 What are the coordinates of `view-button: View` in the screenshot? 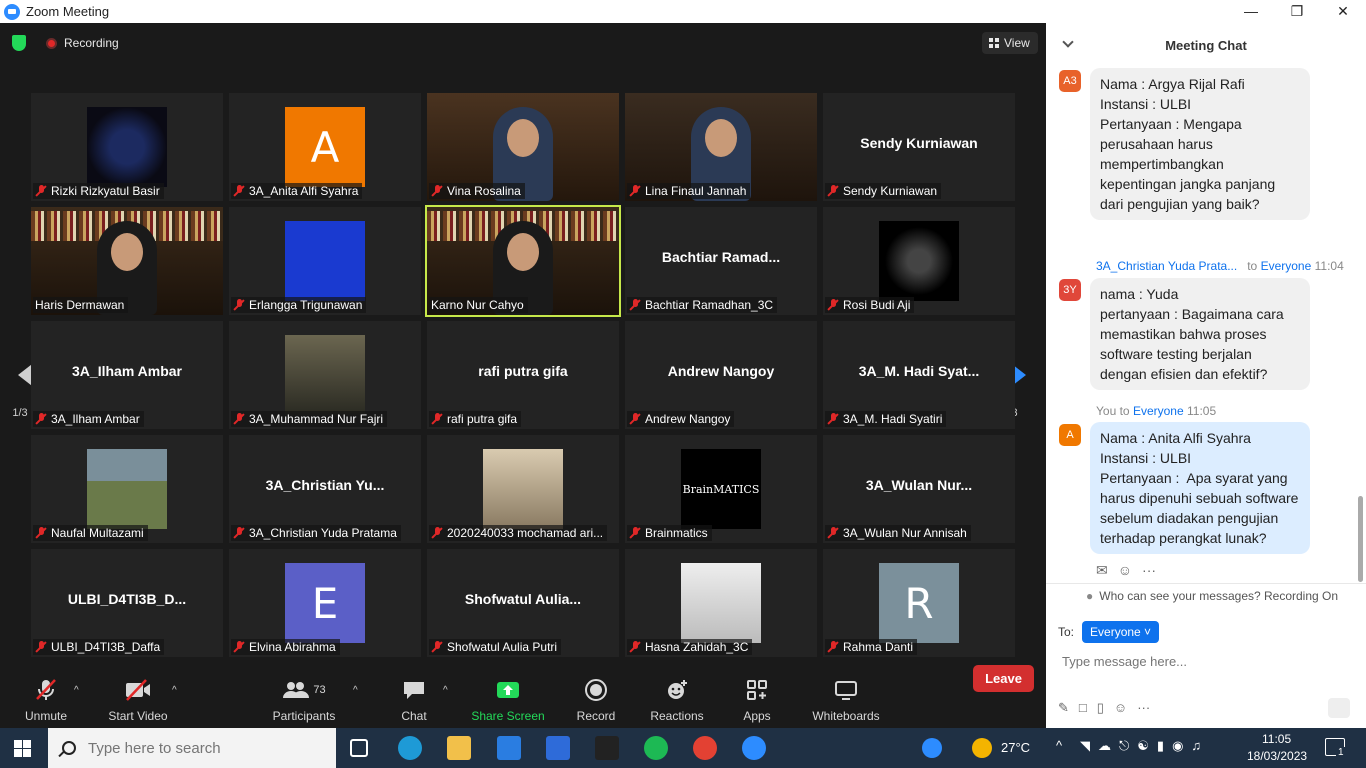 It's located at (1010, 43).